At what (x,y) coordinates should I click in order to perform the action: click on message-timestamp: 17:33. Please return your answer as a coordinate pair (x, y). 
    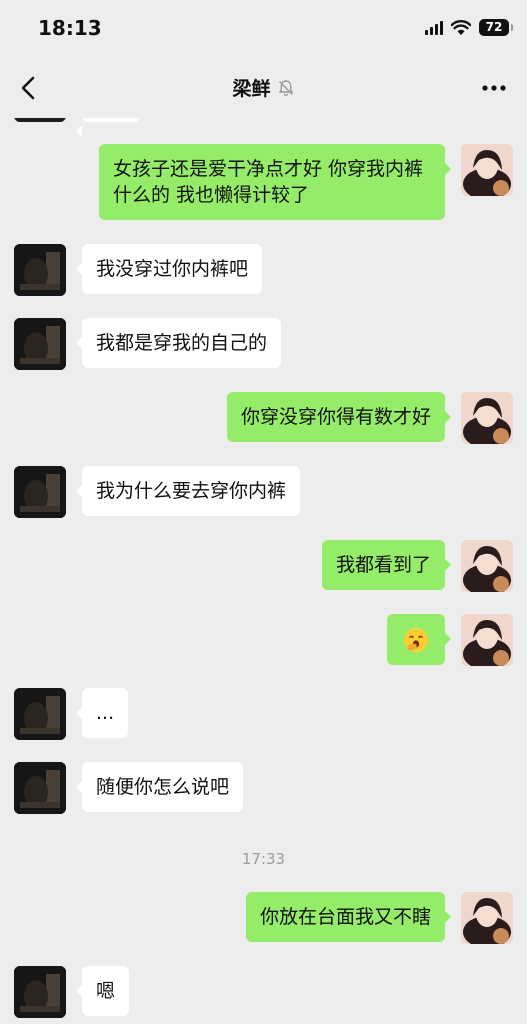
    Looking at the image, I should click on (263, 859).